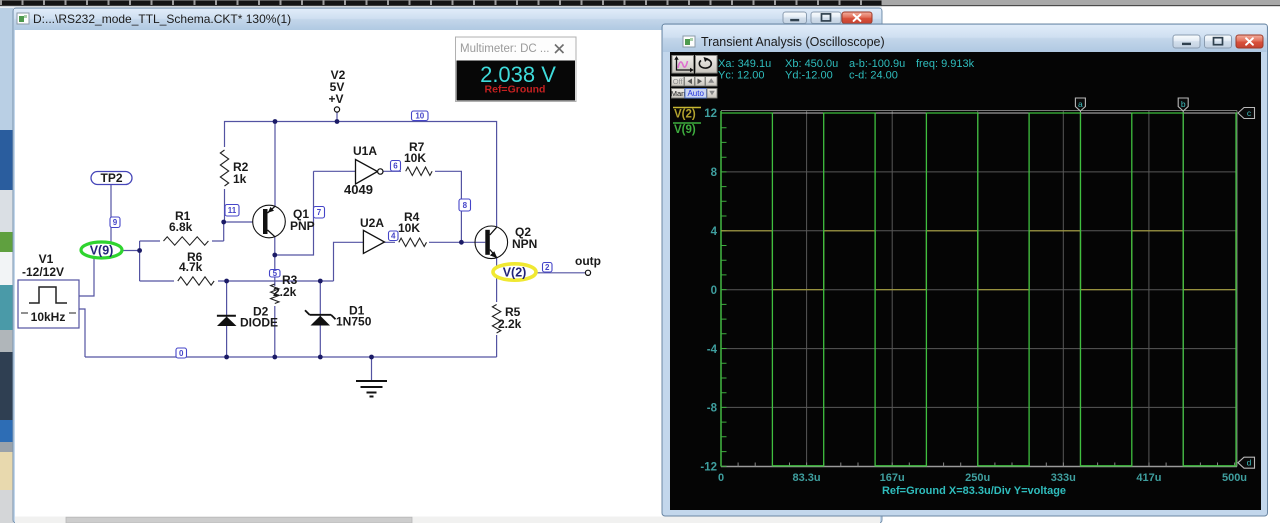 The height and width of the screenshot is (523, 1280). What do you see at coordinates (181, 227) in the screenshot?
I see `svg-text: 6.8k` at bounding box center [181, 227].